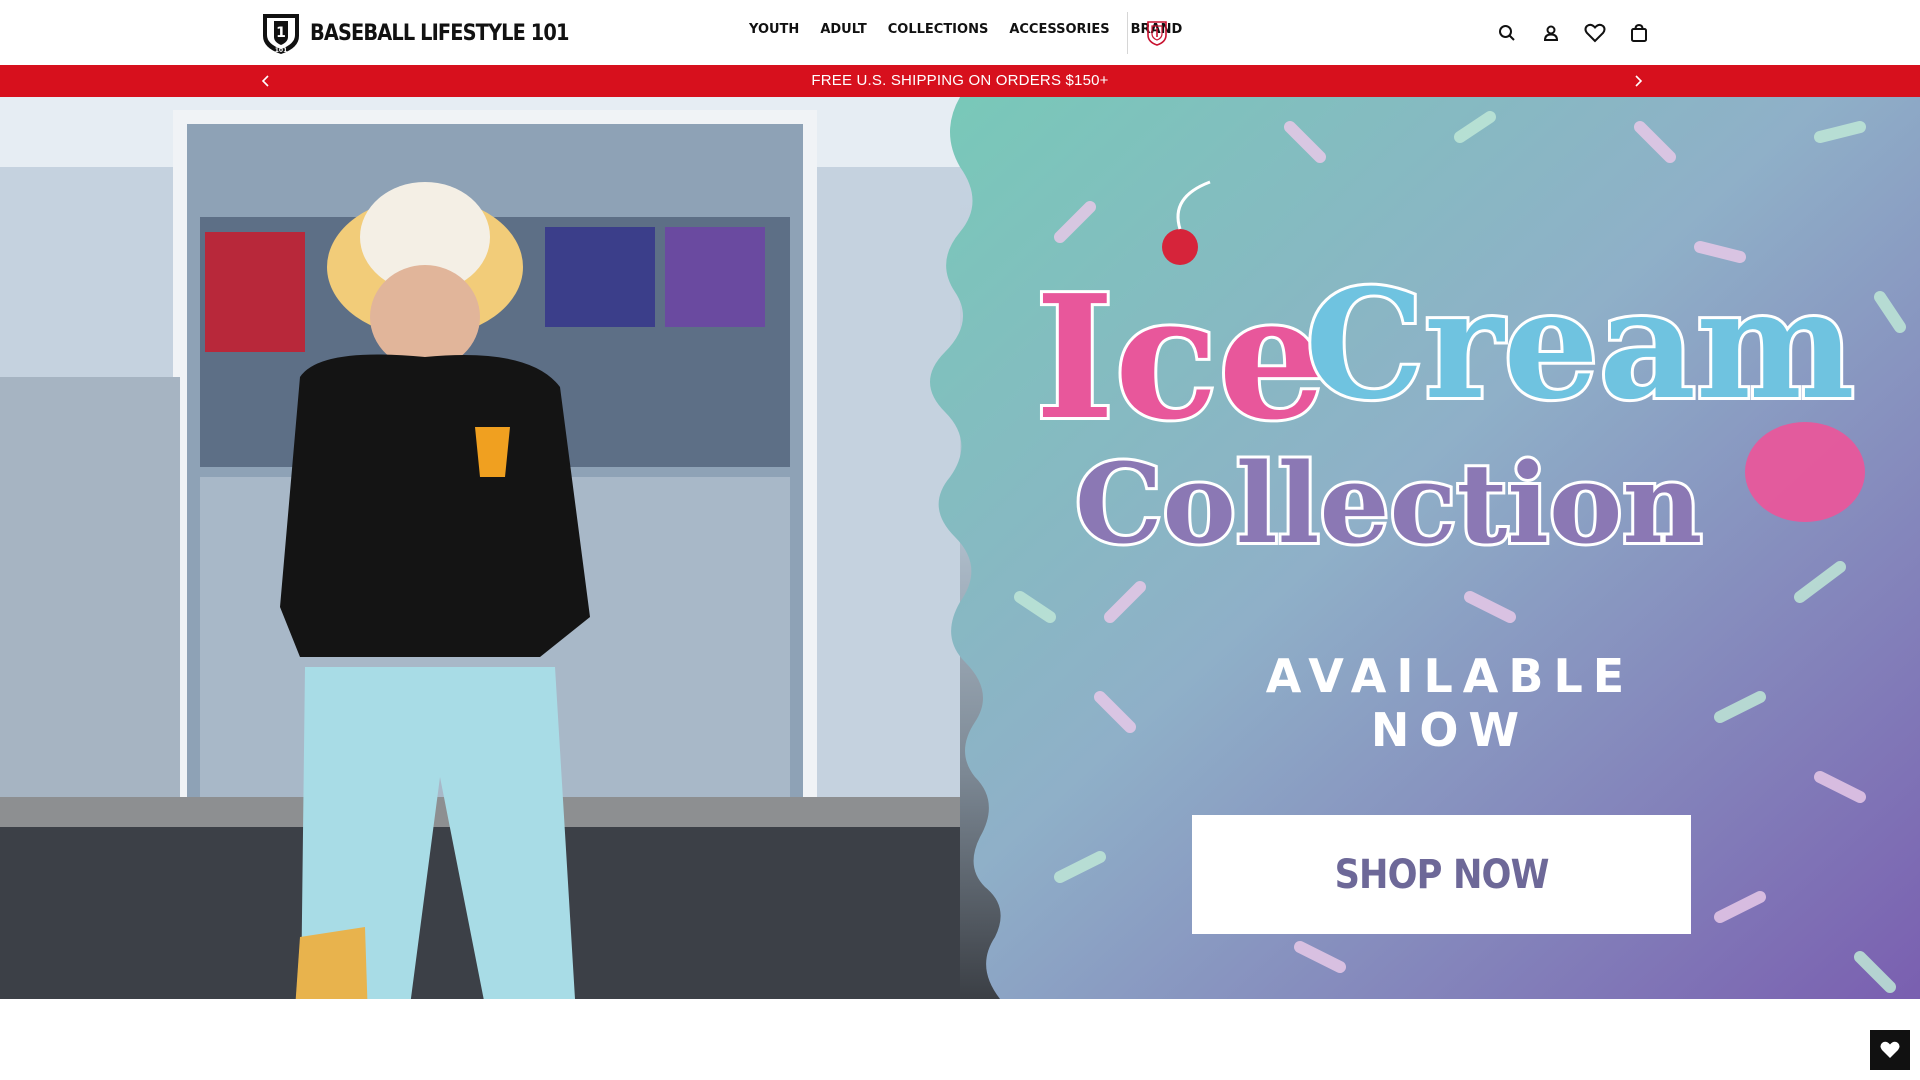 This screenshot has height=1080, width=1920. I want to click on site-logo: 1 101 BASEBALL LIFESTYLE 101, so click(431, 33).